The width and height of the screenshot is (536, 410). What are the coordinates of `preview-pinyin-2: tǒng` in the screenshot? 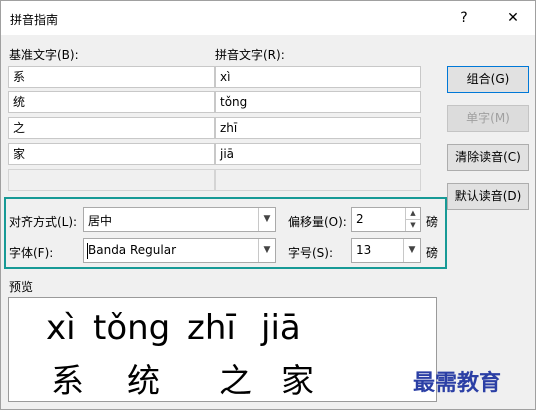 It's located at (132, 328).